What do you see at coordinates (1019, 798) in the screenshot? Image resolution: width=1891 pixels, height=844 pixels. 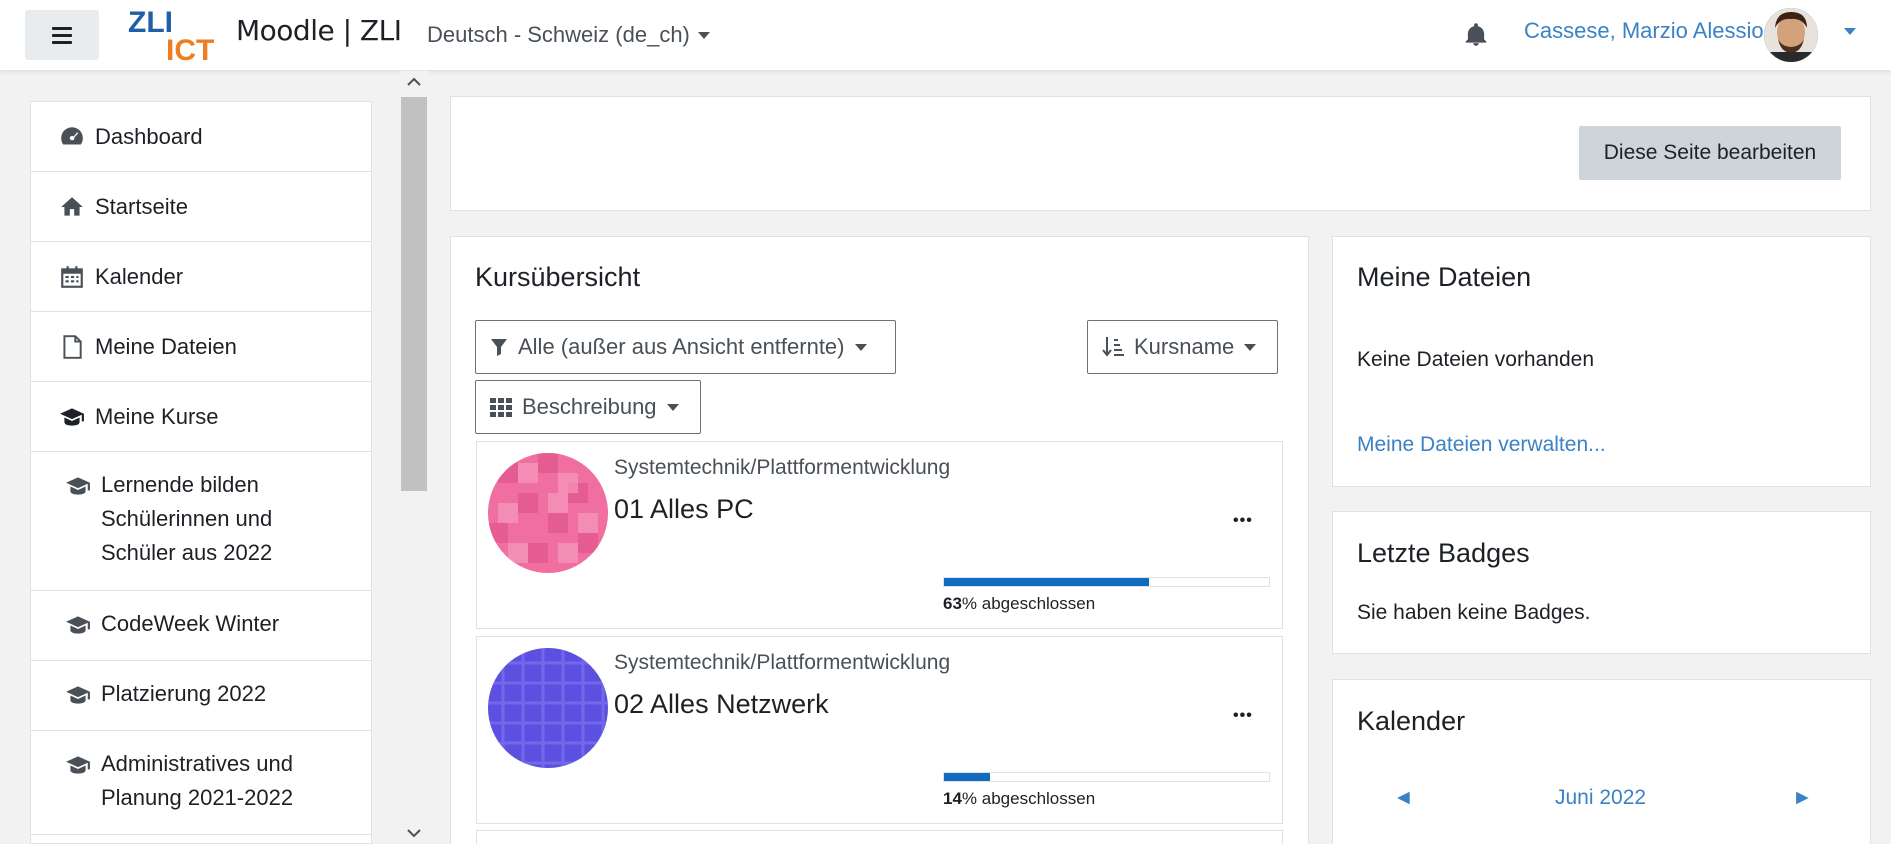 I see `course-progress-text: 14% abgeschlossen` at bounding box center [1019, 798].